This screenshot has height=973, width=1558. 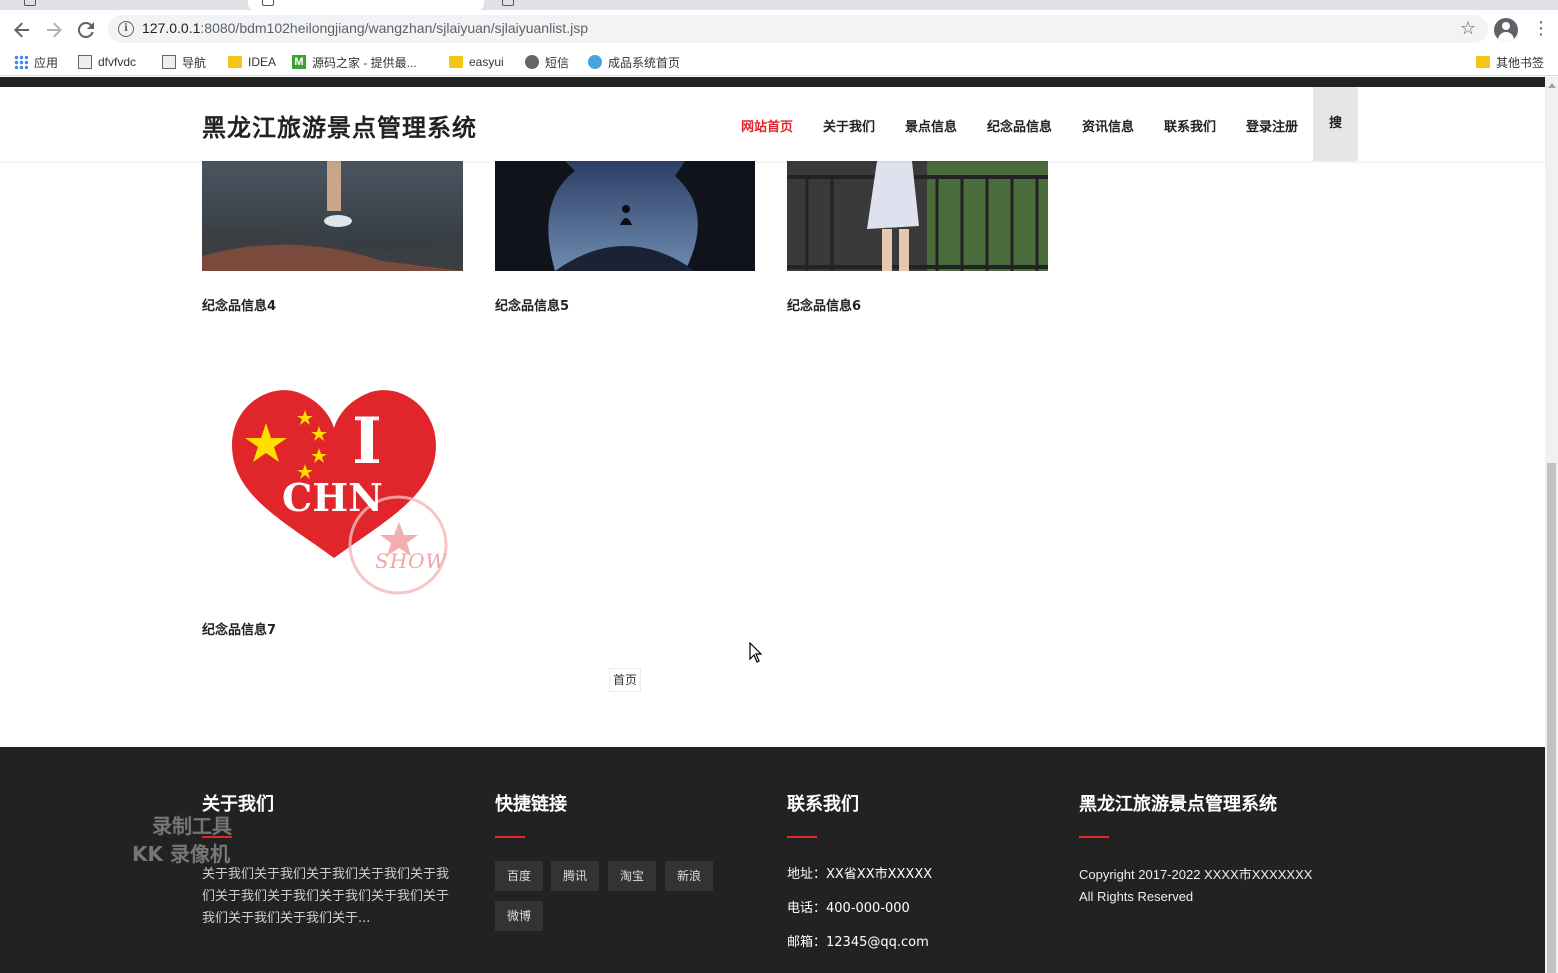 What do you see at coordinates (595, 62) in the screenshot?
I see `blue-circle-icon` at bounding box center [595, 62].